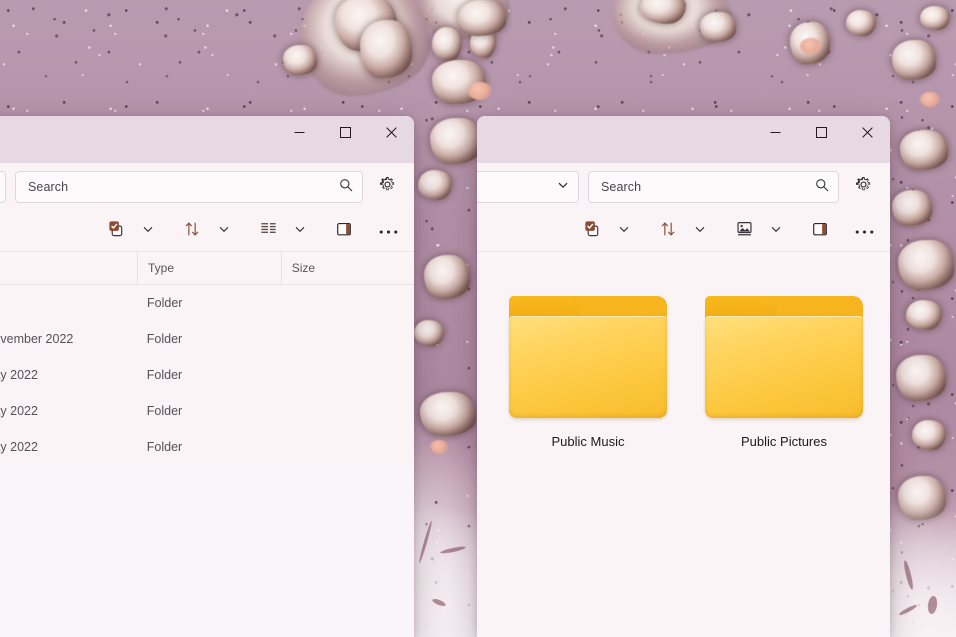  What do you see at coordinates (588, 441) in the screenshot?
I see `item-label: Public Music` at bounding box center [588, 441].